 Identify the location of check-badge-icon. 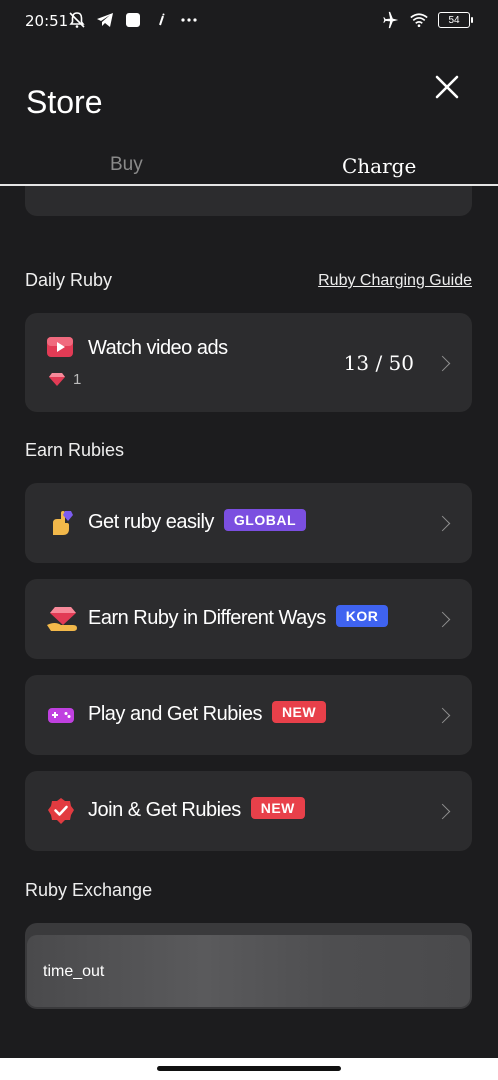
(61, 811).